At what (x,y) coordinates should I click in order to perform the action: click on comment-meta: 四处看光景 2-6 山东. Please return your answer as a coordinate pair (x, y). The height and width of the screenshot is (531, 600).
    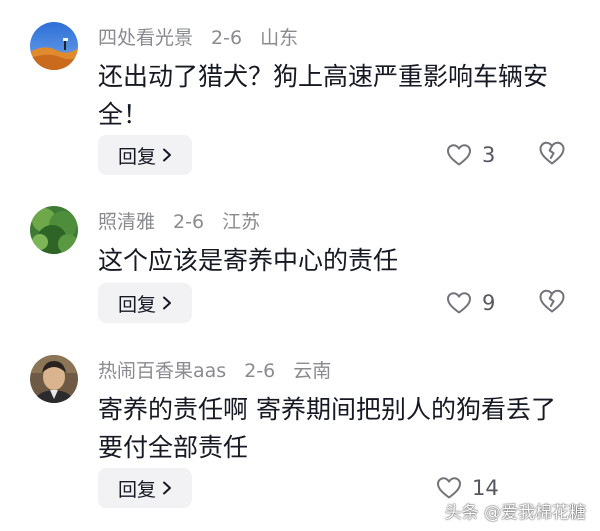
    Looking at the image, I should click on (198, 38).